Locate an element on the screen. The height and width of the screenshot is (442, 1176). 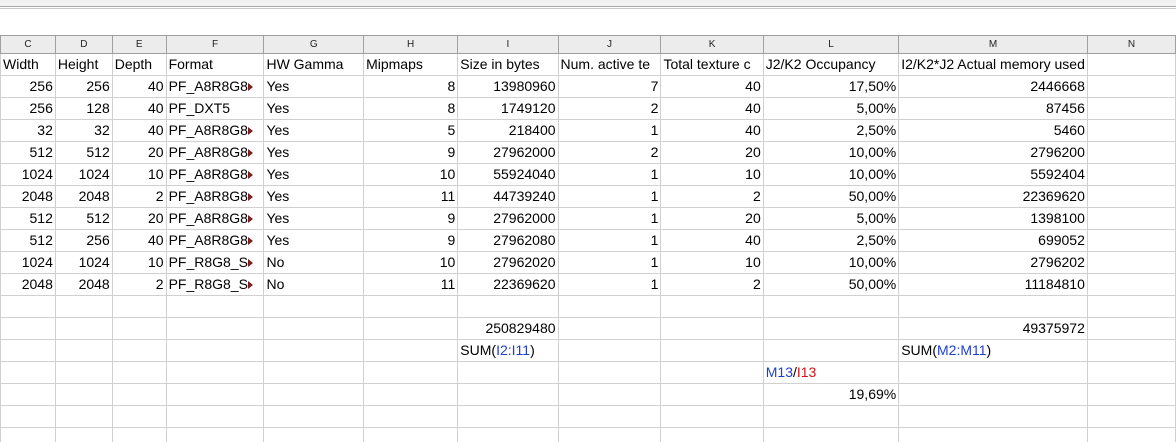
table-cell: 5592404 is located at coordinates (993, 174).